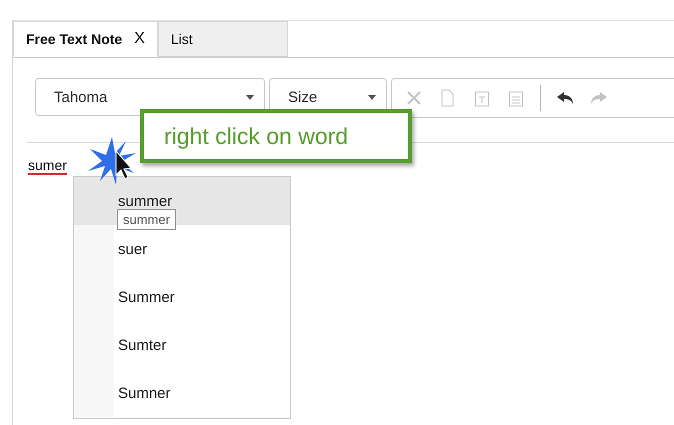 This screenshot has width=674, height=425. What do you see at coordinates (85, 39) in the screenshot?
I see `tab: Free Text Note X` at bounding box center [85, 39].